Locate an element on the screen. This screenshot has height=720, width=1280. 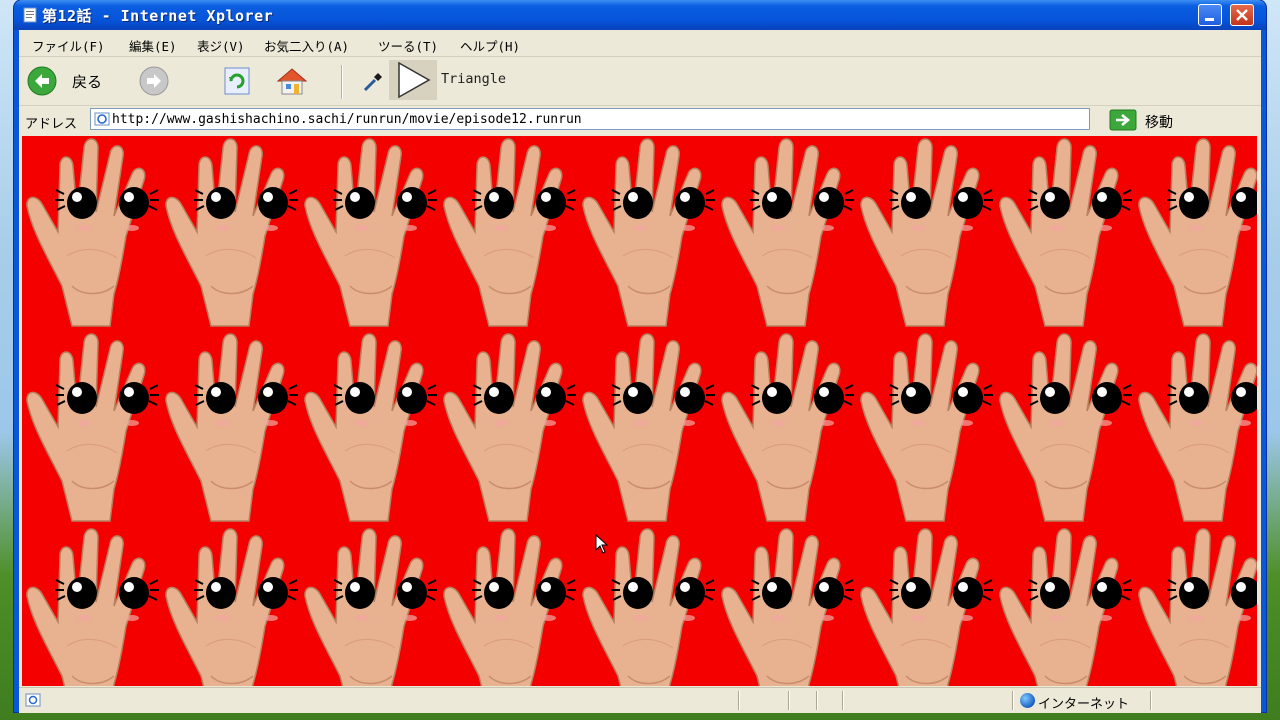
triangle-play-icon is located at coordinates (414, 80).